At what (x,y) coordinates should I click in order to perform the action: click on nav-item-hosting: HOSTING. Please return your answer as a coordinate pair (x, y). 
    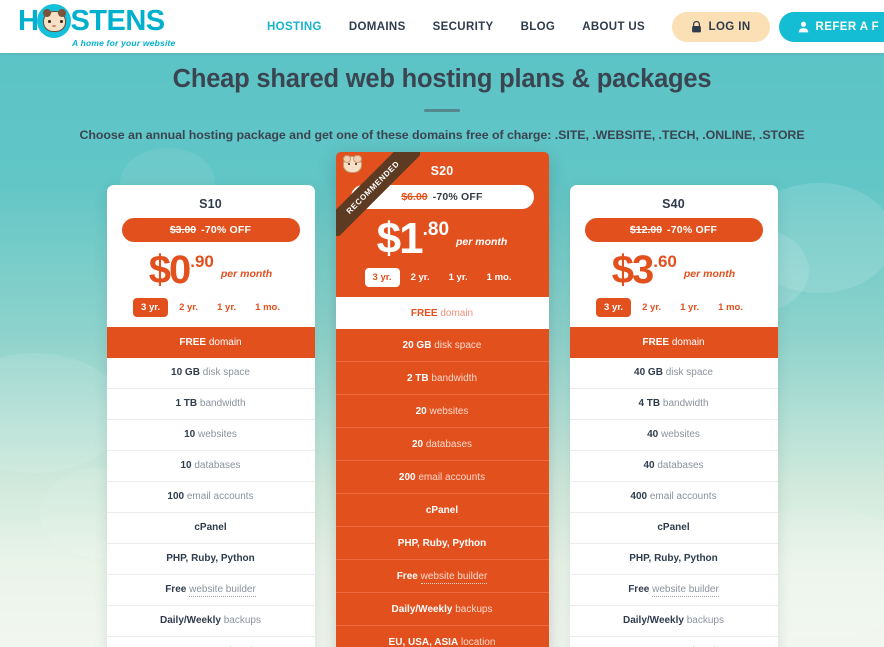
    Looking at the image, I should click on (294, 27).